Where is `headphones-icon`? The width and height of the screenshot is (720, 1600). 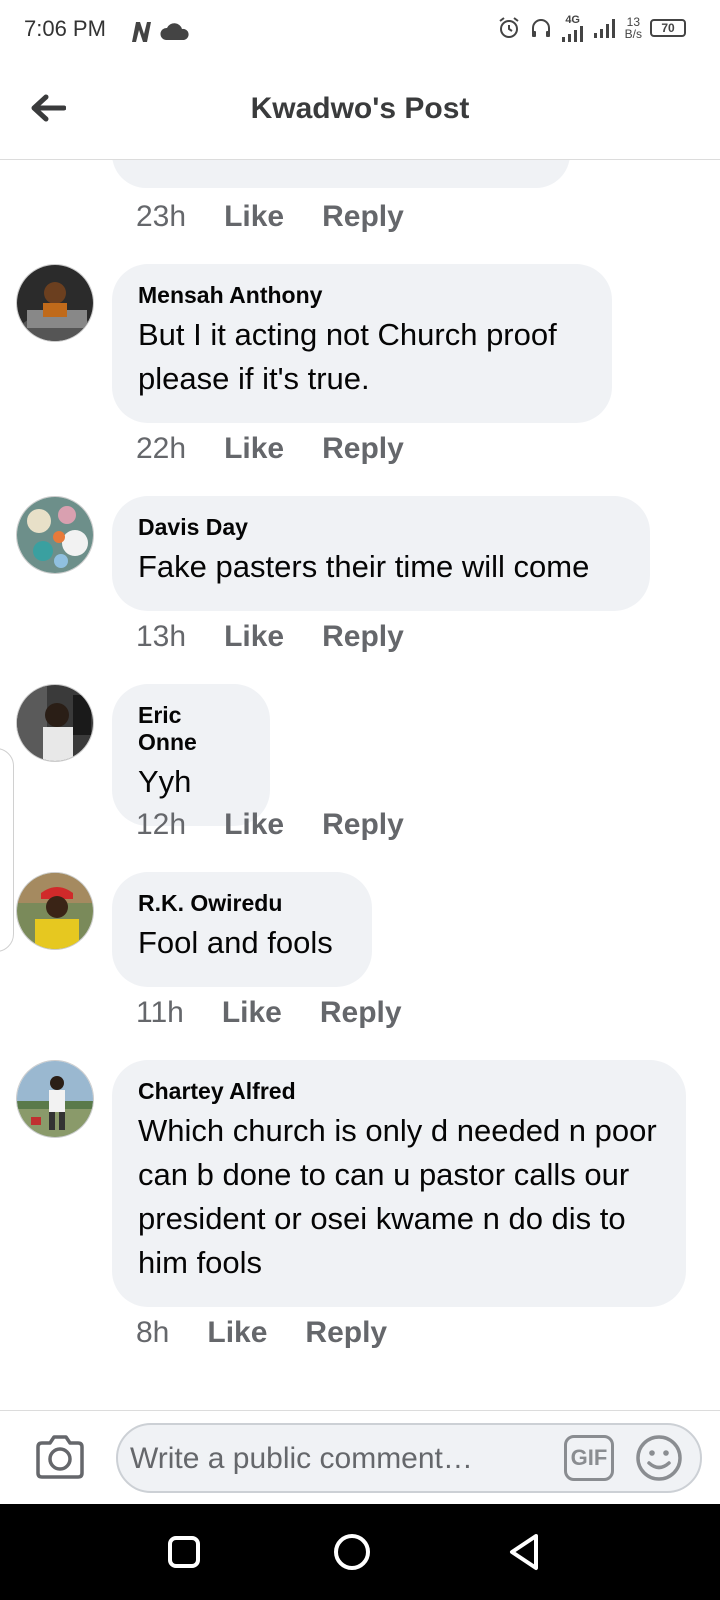 headphones-icon is located at coordinates (540, 28).